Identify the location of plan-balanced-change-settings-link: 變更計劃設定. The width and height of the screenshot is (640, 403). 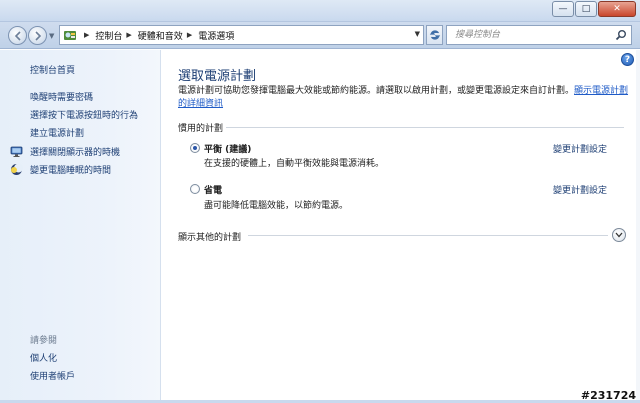
(580, 148).